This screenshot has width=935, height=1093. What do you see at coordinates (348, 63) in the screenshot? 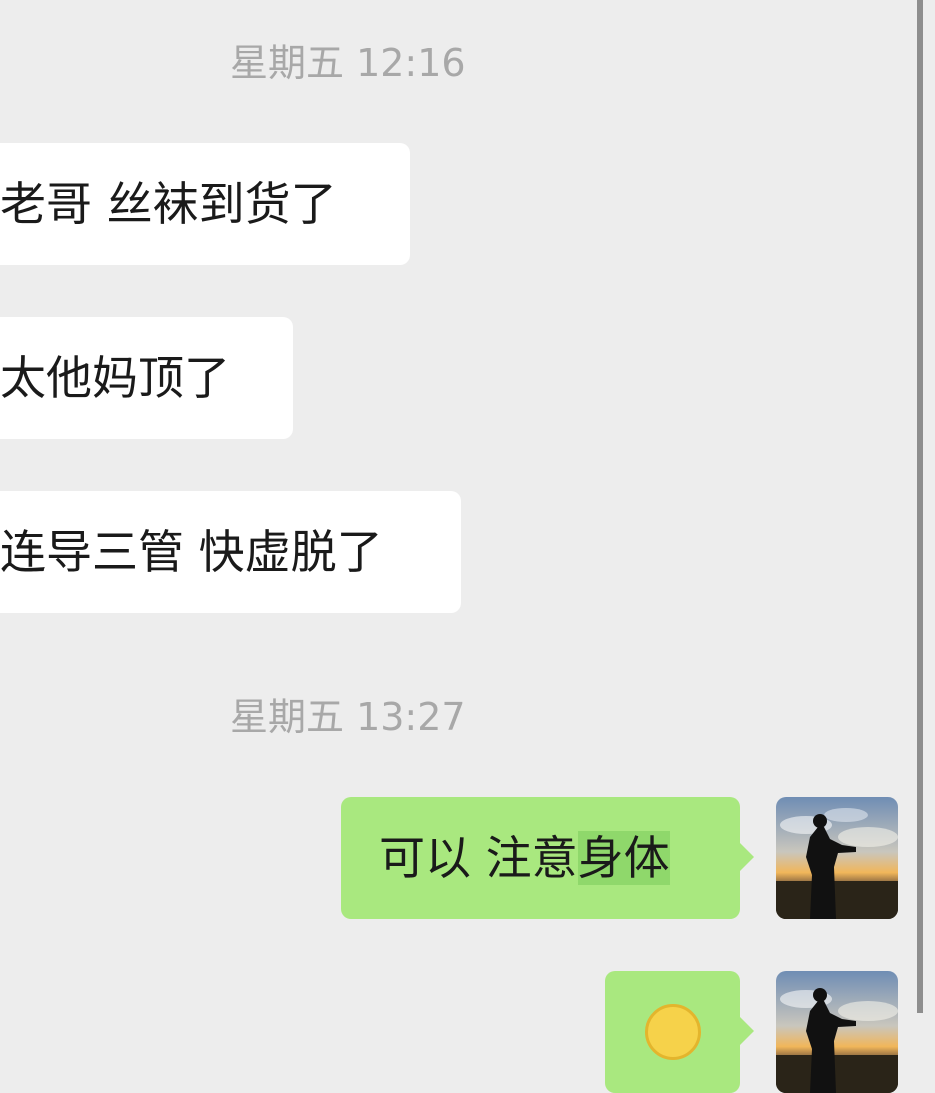
I see `timestamp-divider: 星期五 12:16` at bounding box center [348, 63].